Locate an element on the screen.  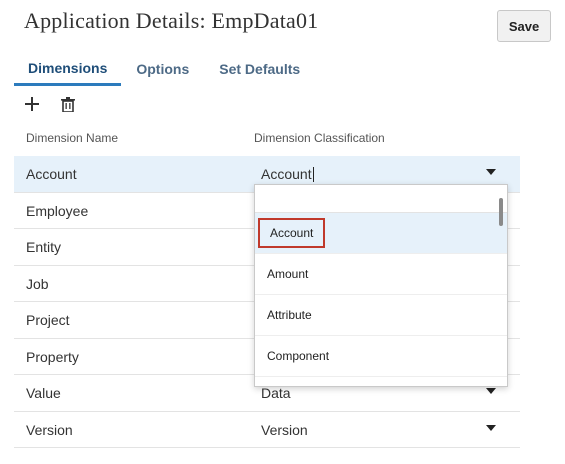
dropdown-option-account: Account is located at coordinates (381, 233).